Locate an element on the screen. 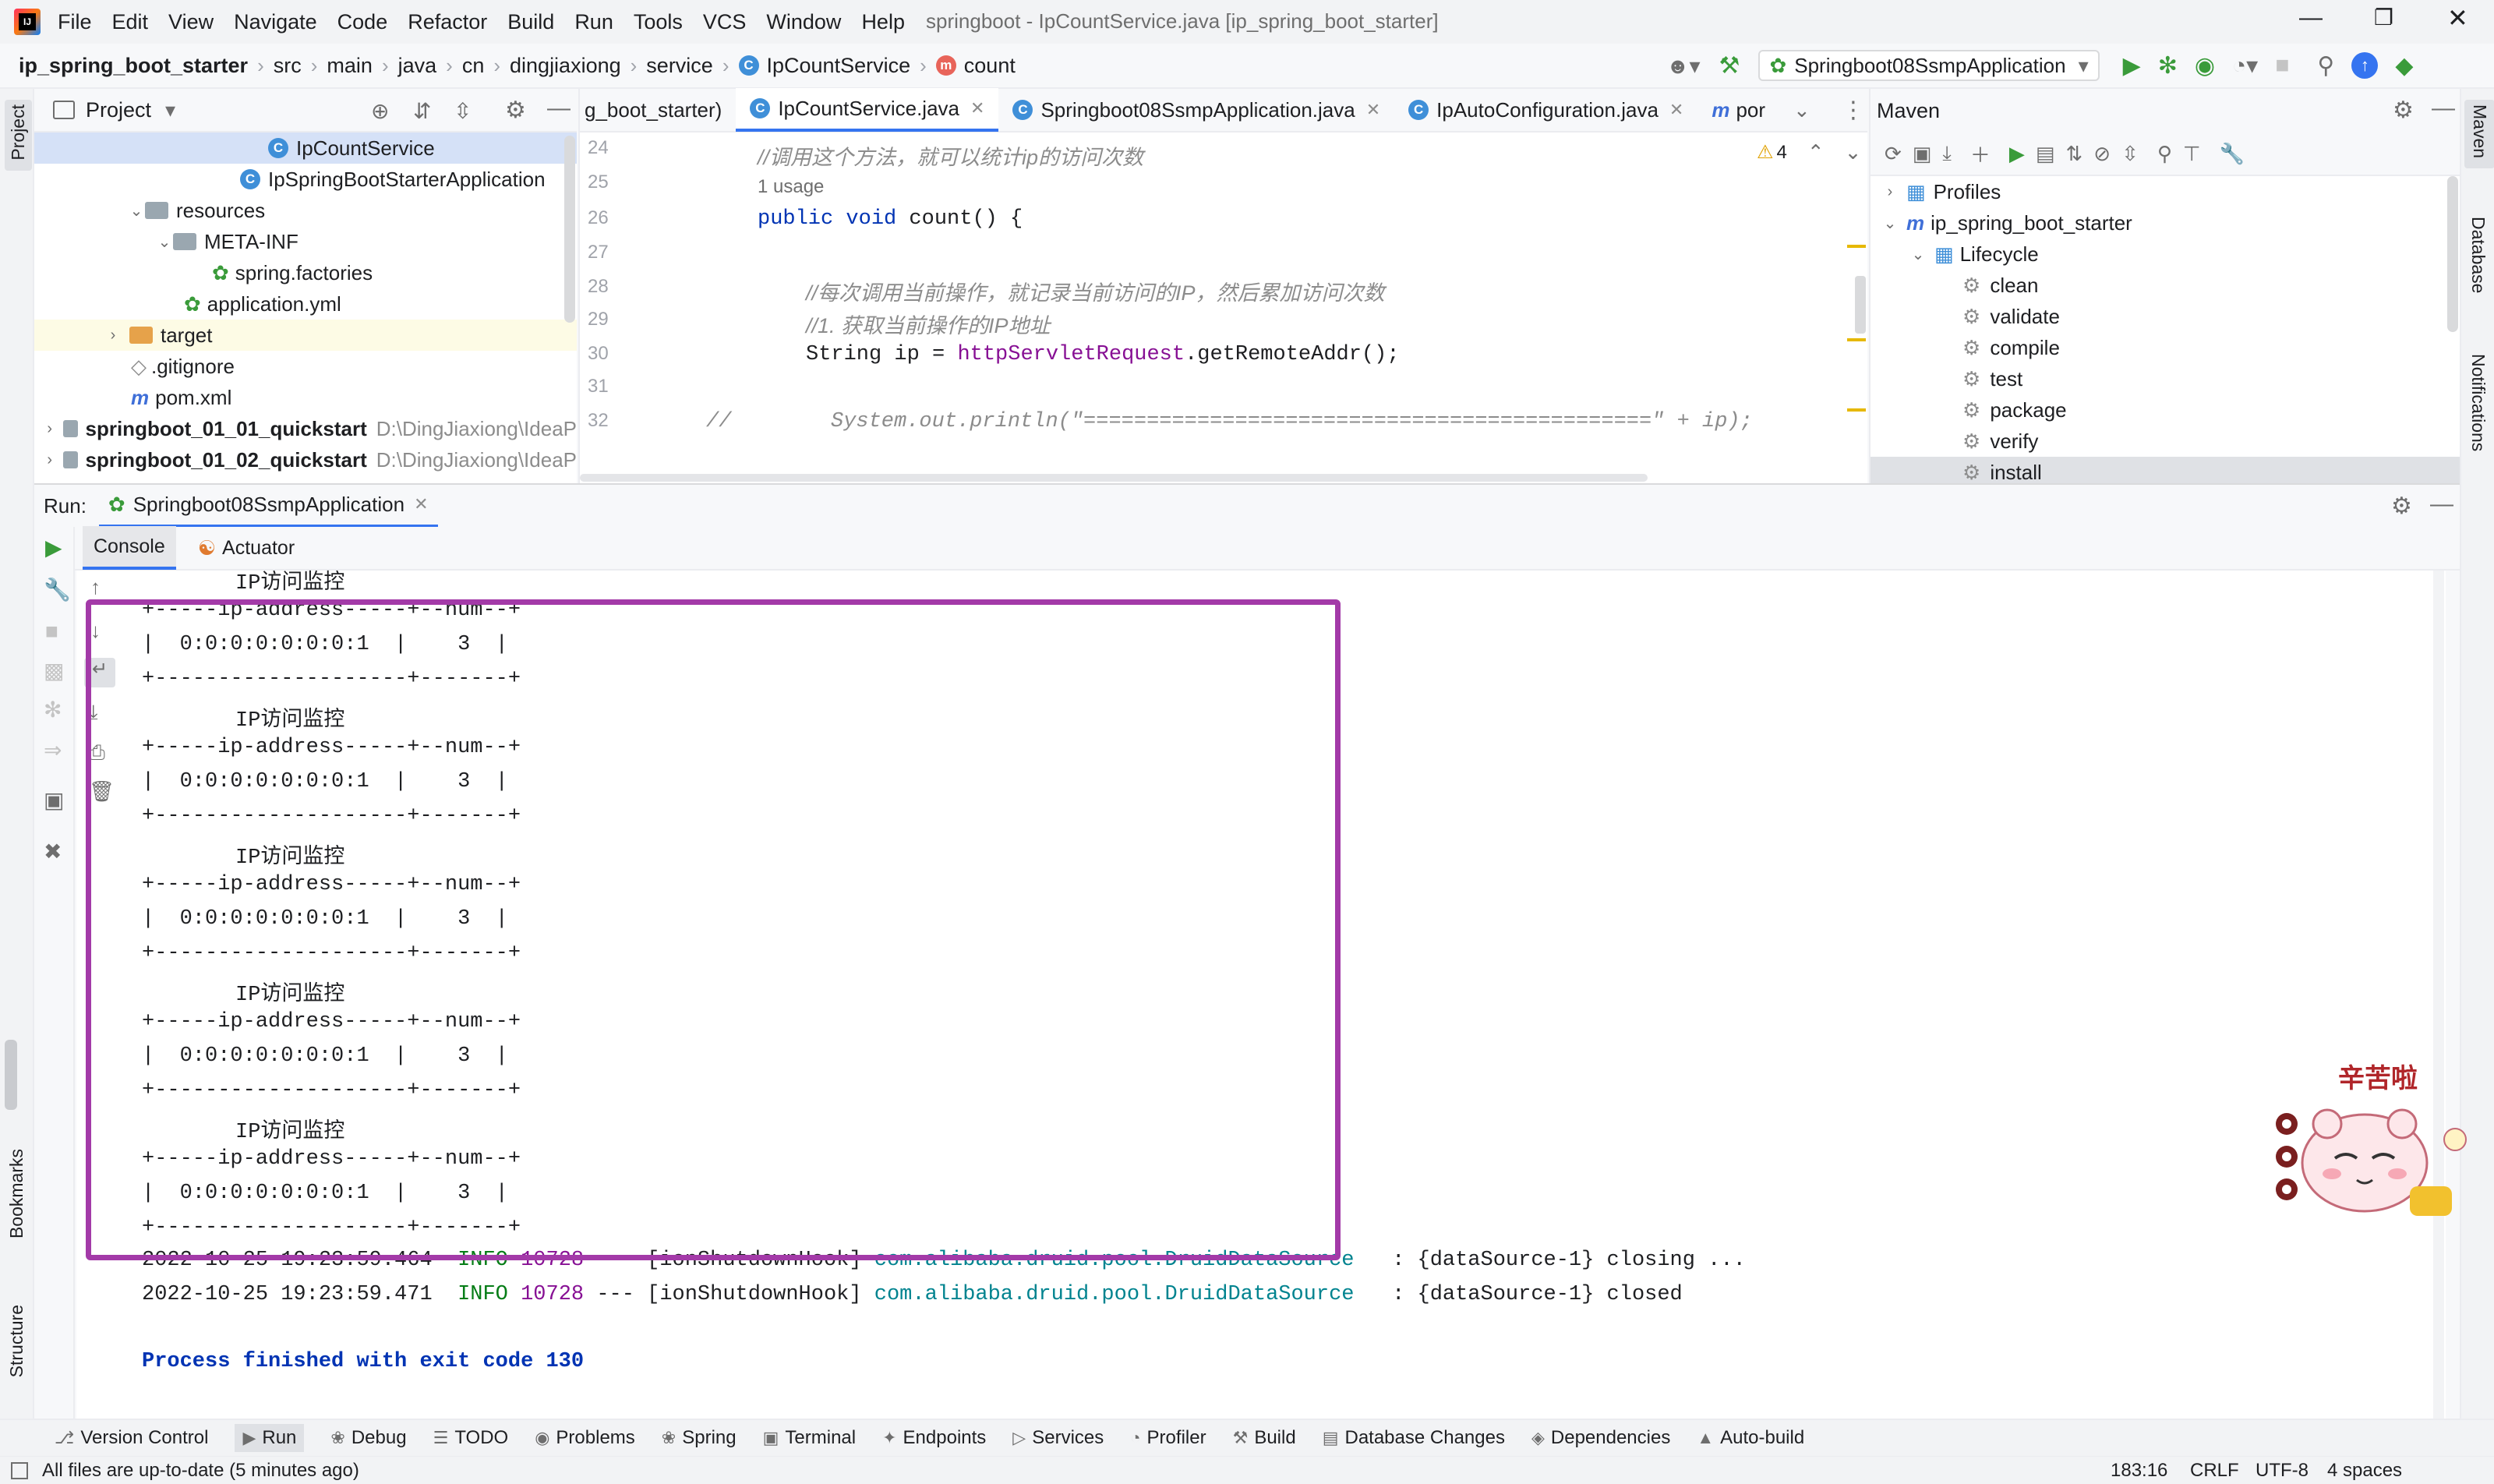 This screenshot has width=2494, height=1484. console-scrollbar is located at coordinates (2438, 995).